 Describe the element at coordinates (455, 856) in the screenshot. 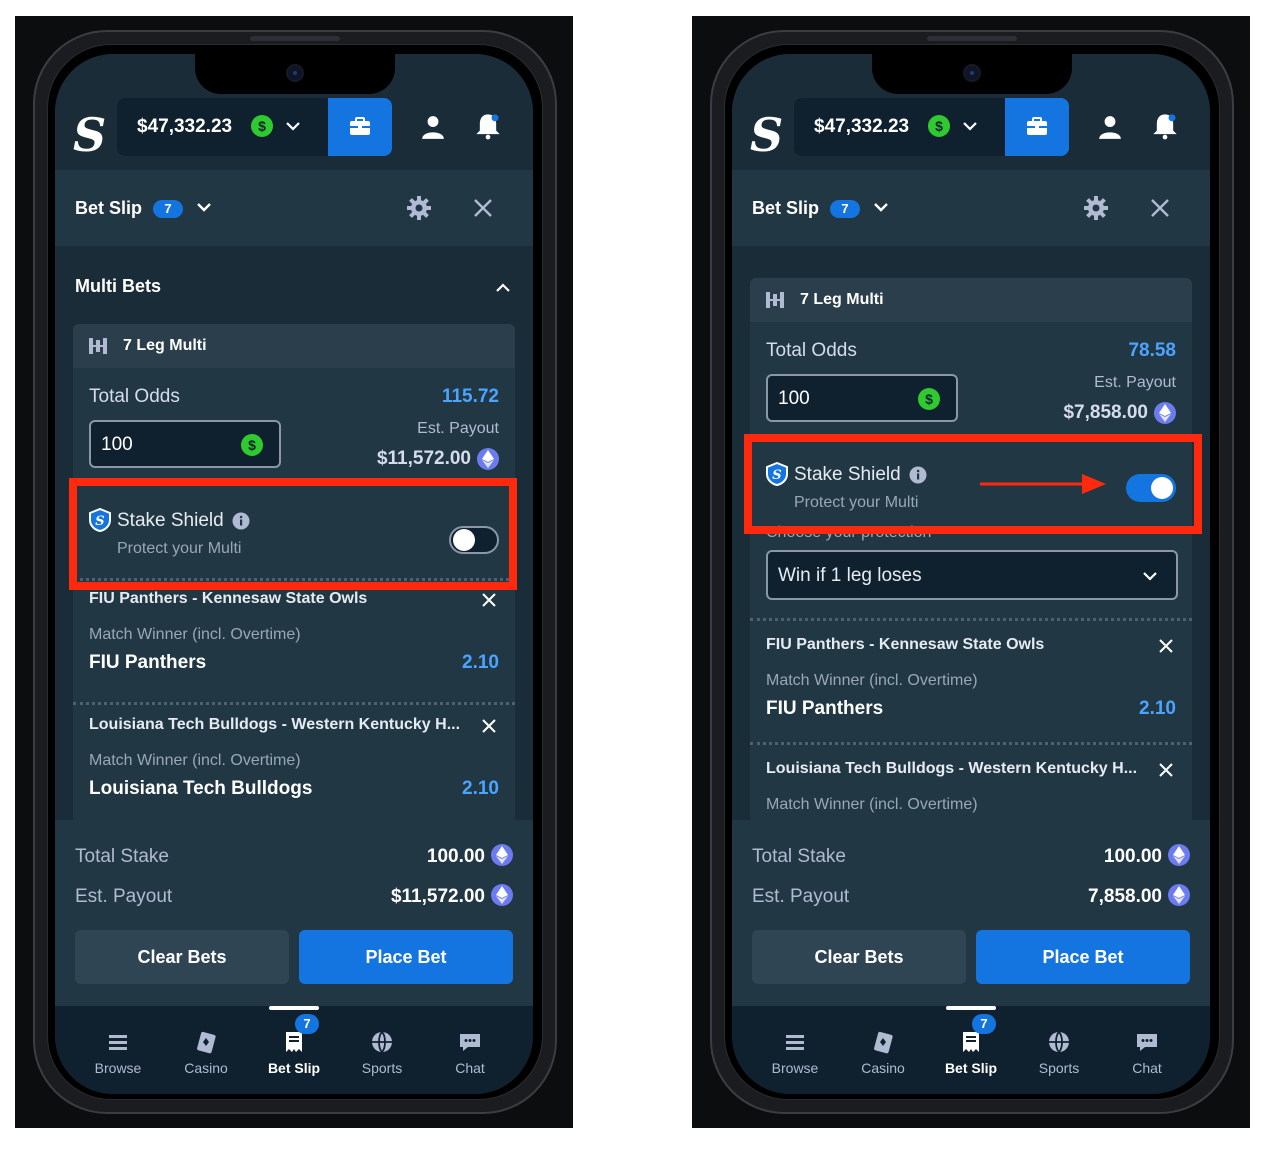

I see `total-stake-value: 100.00` at that location.